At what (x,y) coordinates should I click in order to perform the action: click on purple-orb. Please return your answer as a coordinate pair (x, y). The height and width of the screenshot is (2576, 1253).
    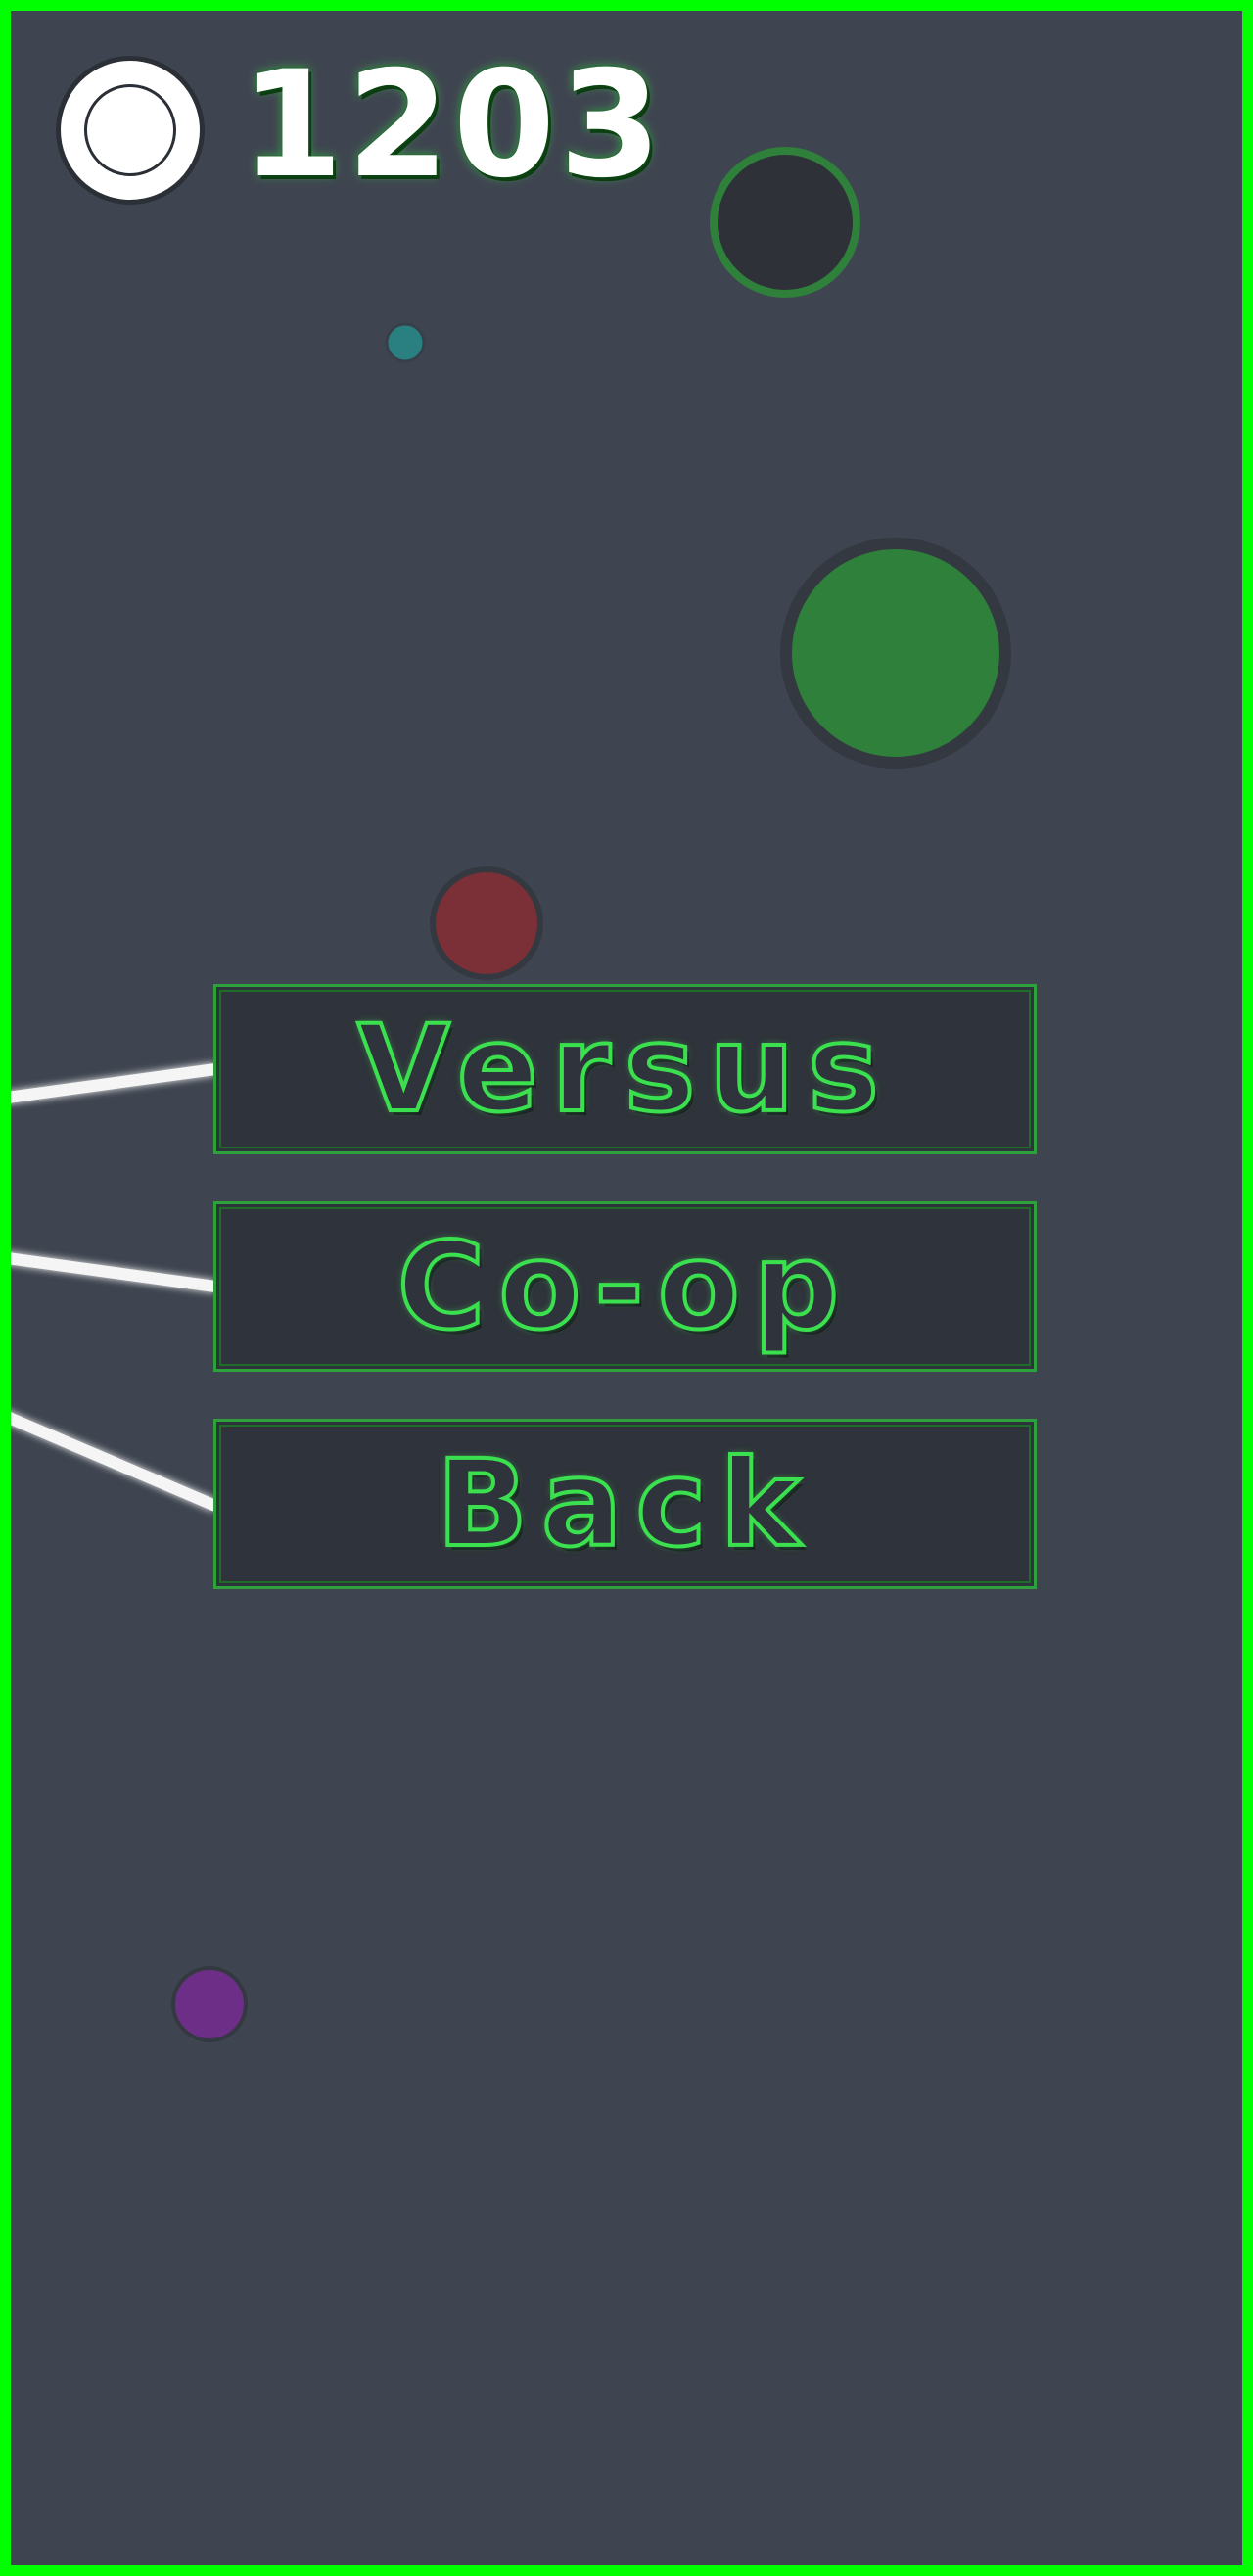
    Looking at the image, I should click on (209, 2004).